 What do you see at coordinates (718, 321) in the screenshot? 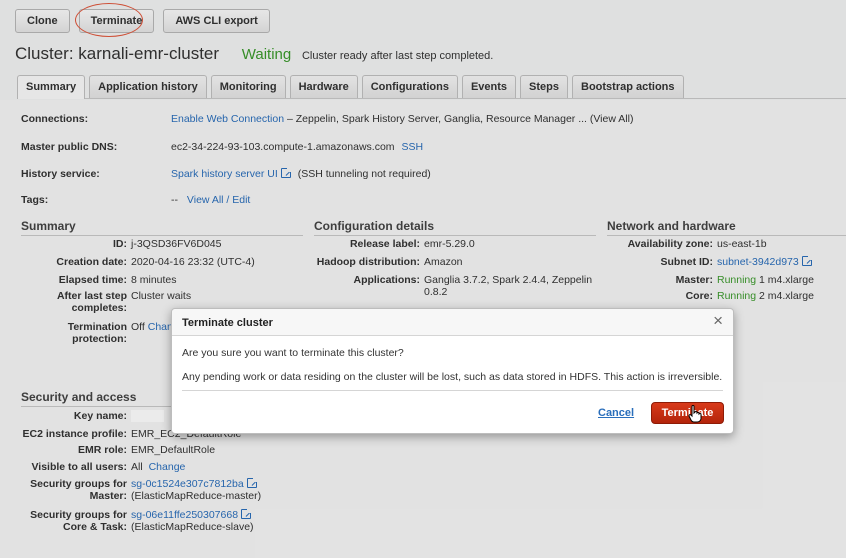
I see `close-icon: ×` at bounding box center [718, 321].